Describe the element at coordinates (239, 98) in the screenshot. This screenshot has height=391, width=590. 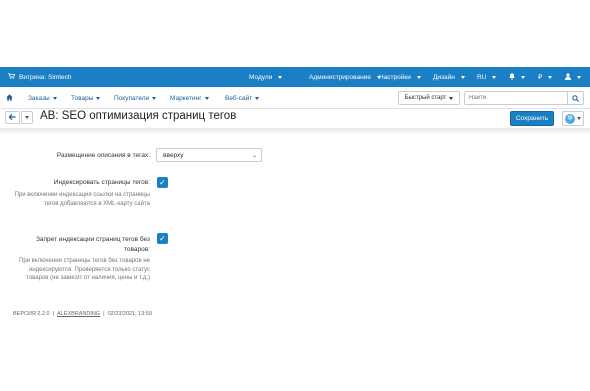
I see `nav-website-label: Веб-сайт` at that location.